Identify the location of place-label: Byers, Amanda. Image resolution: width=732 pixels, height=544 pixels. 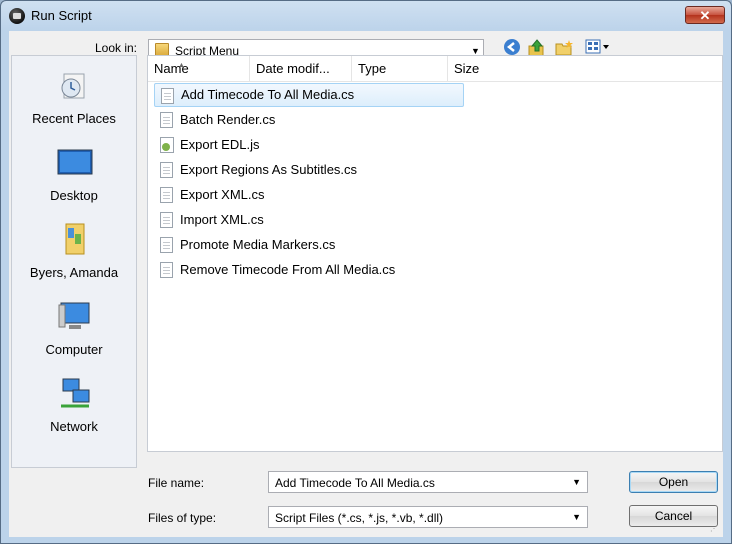
(74, 272).